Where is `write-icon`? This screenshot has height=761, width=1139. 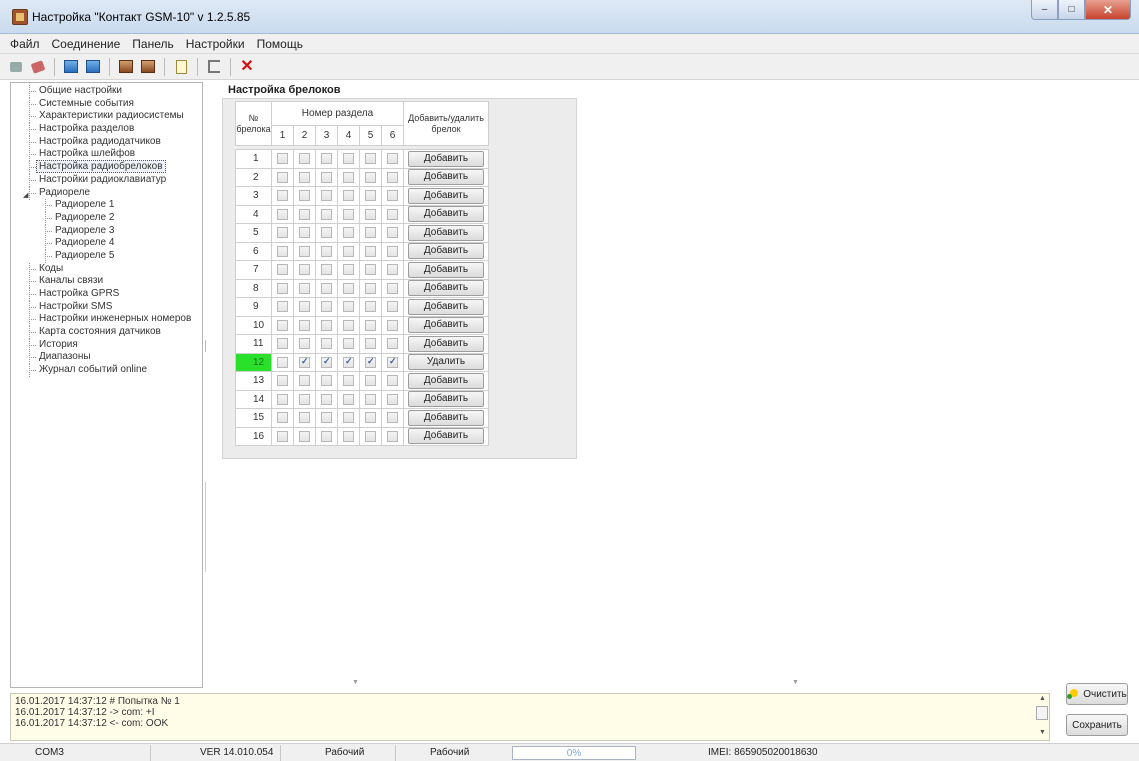 write-icon is located at coordinates (93, 67).